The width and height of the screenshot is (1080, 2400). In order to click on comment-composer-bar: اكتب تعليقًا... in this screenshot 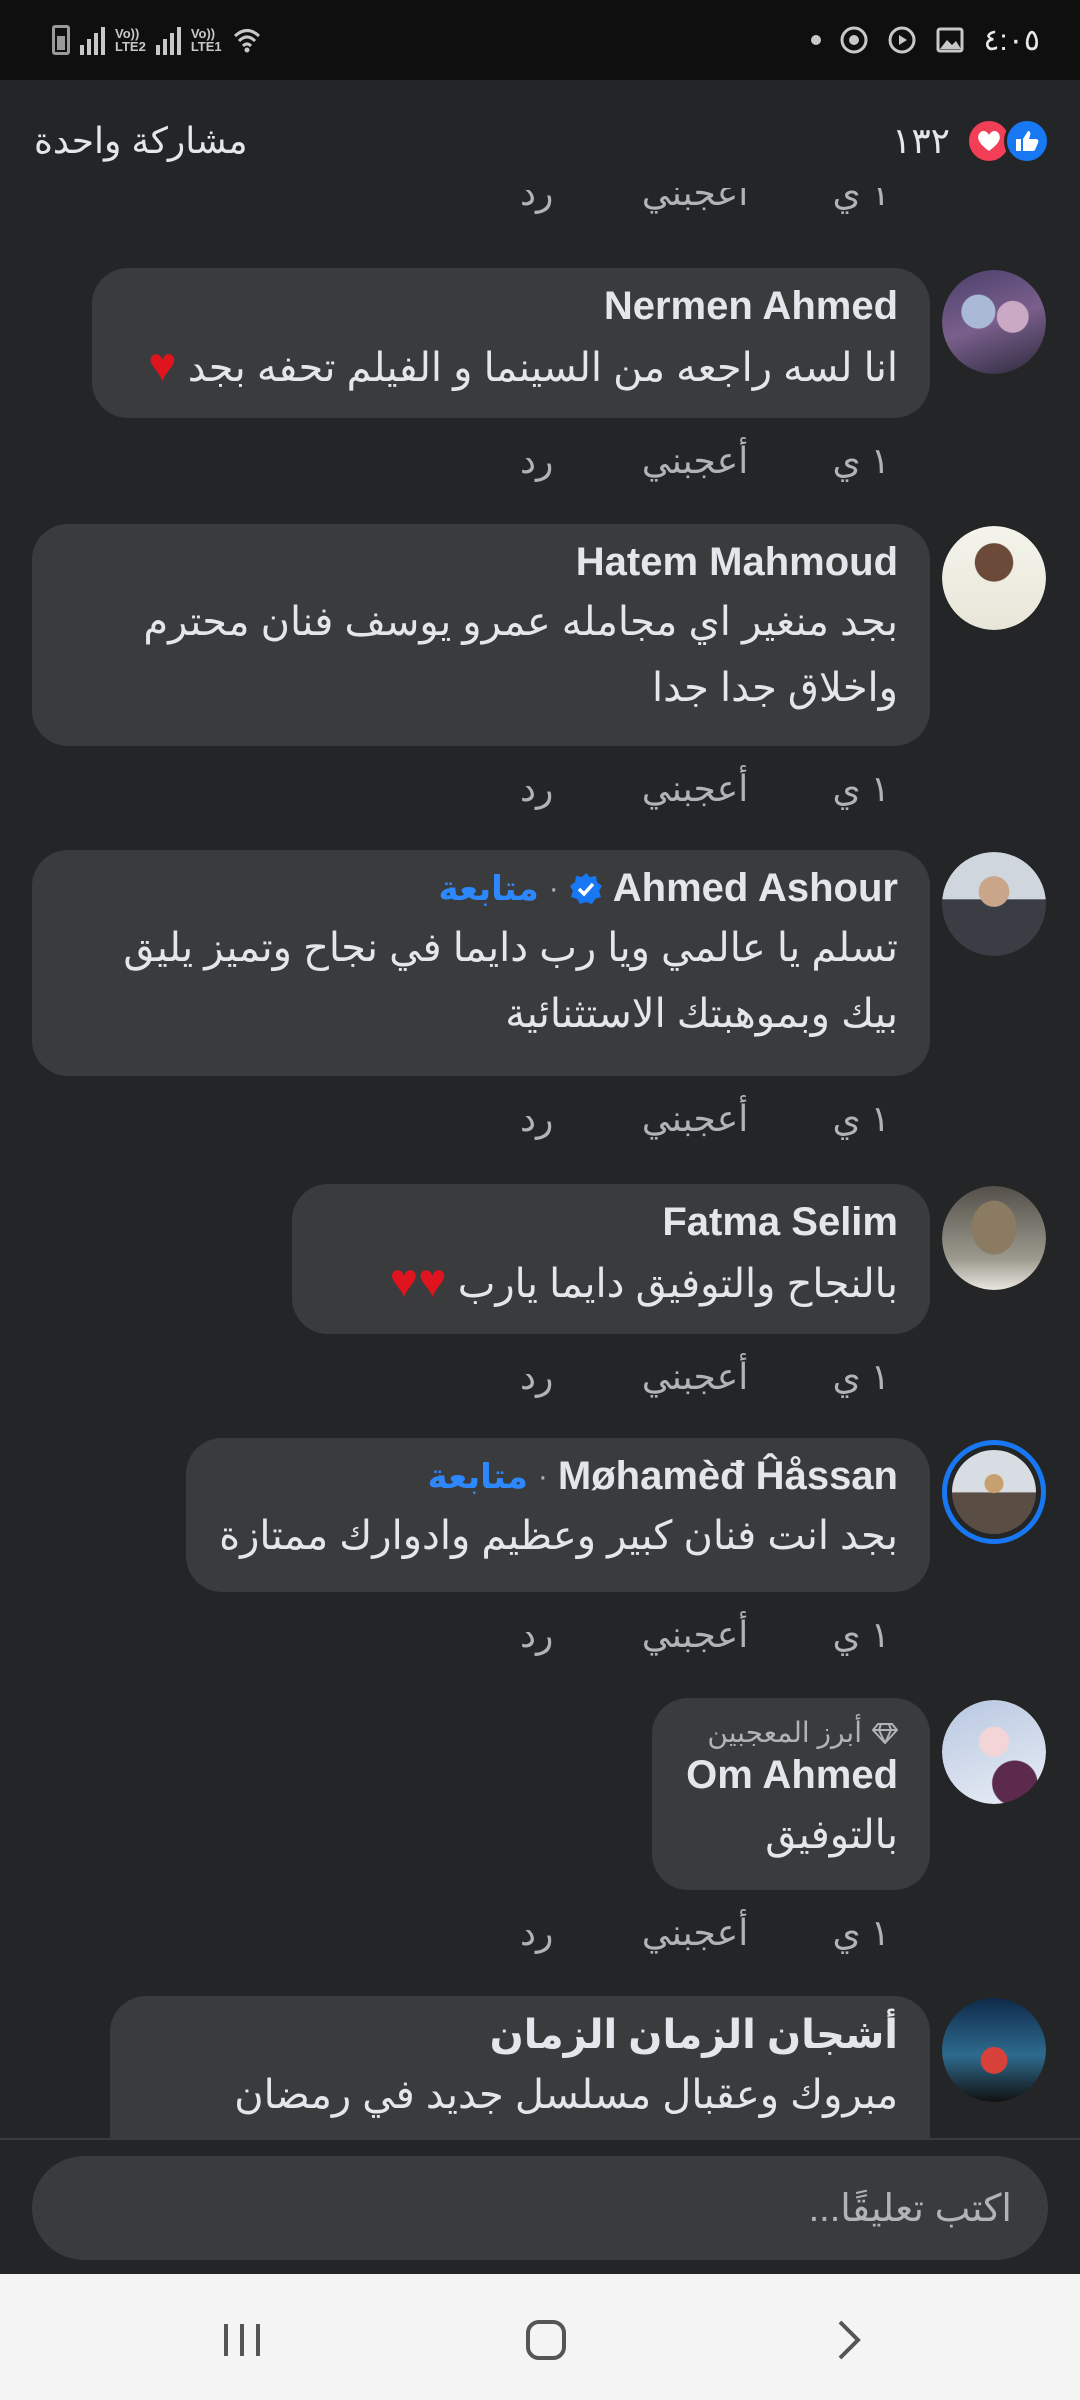, I will do `click(540, 2206)`.